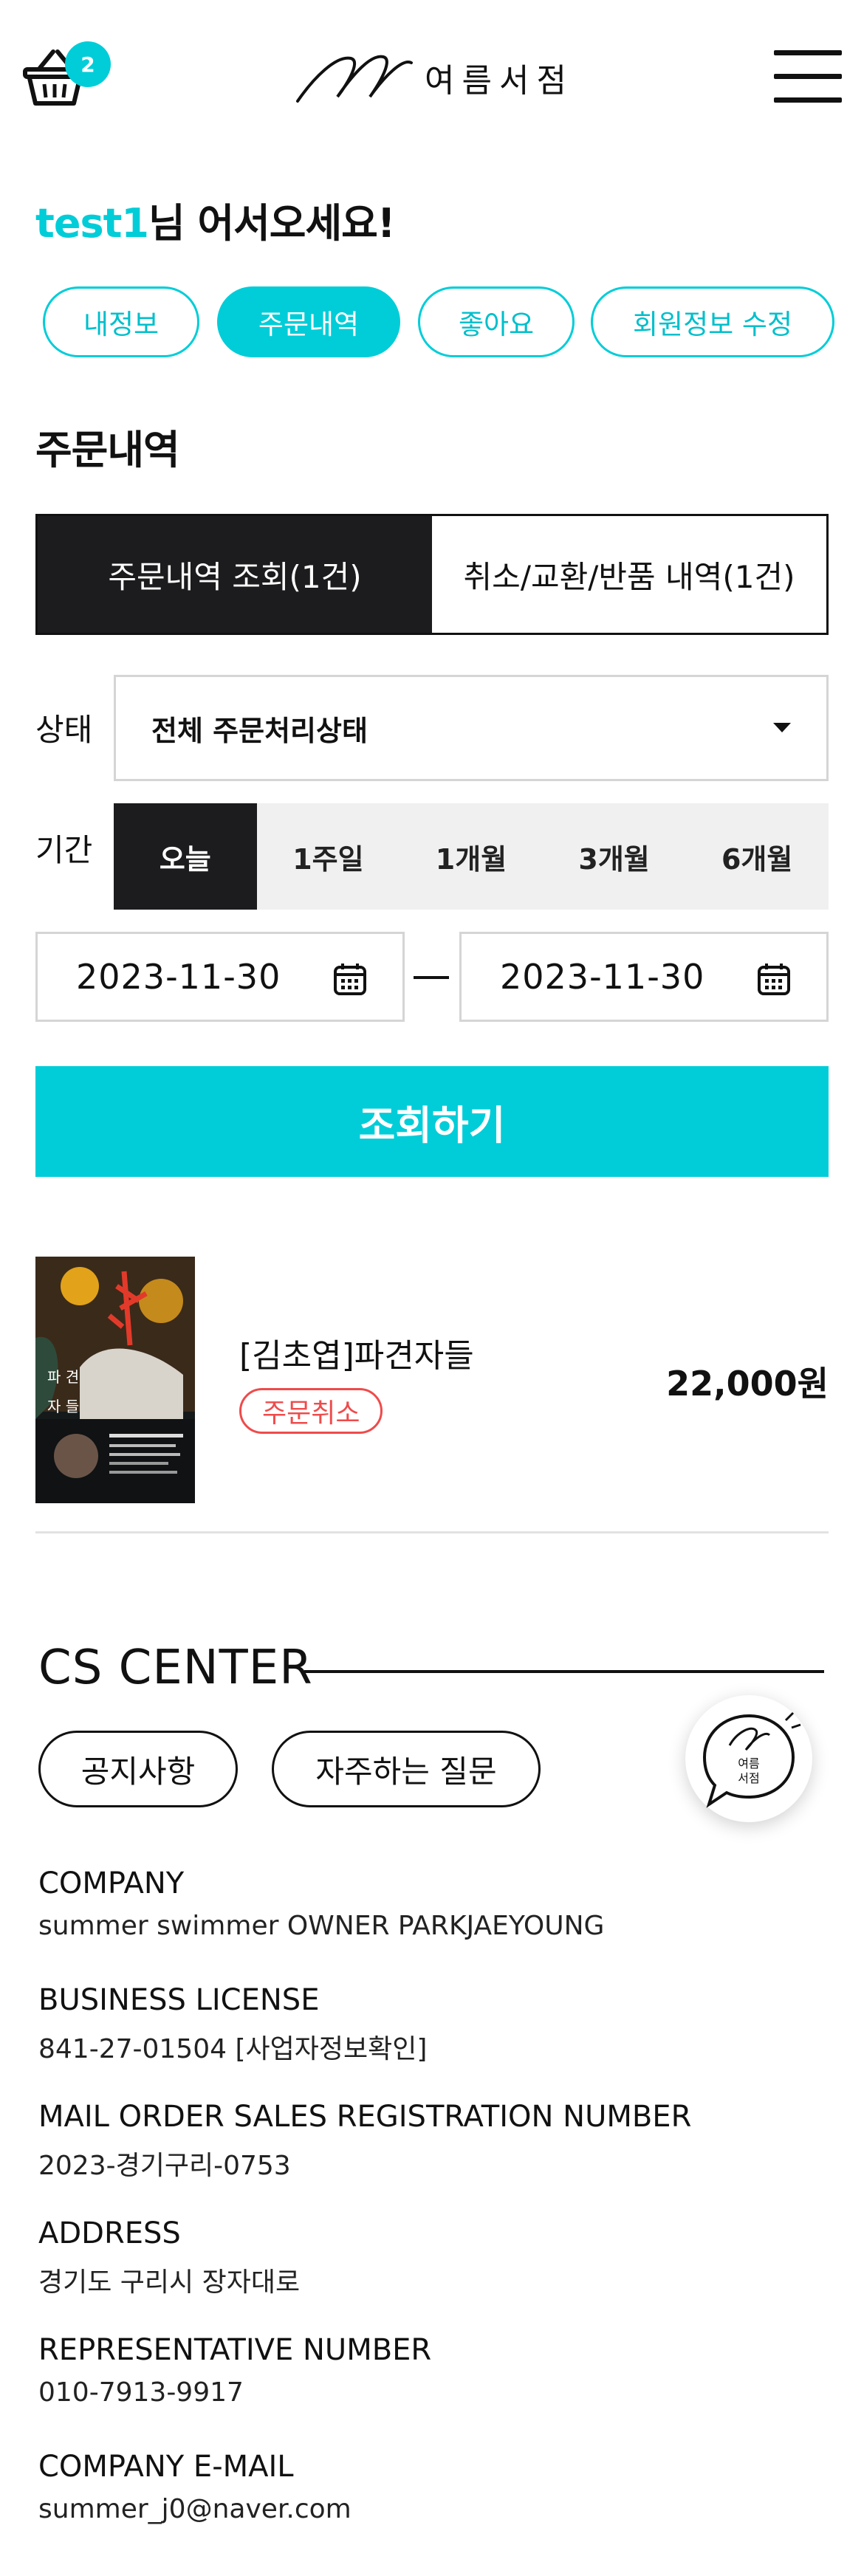 The width and height of the screenshot is (864, 2576). I want to click on hamburger-menu-button, so click(808, 76).